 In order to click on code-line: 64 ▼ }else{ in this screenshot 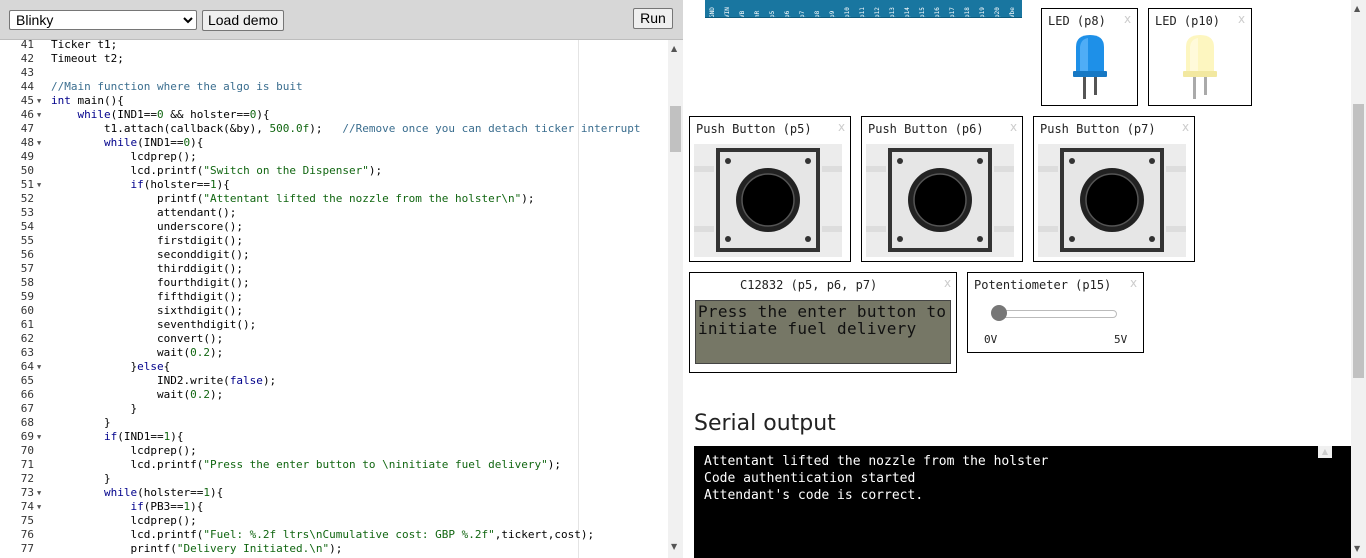, I will do `click(334, 367)`.